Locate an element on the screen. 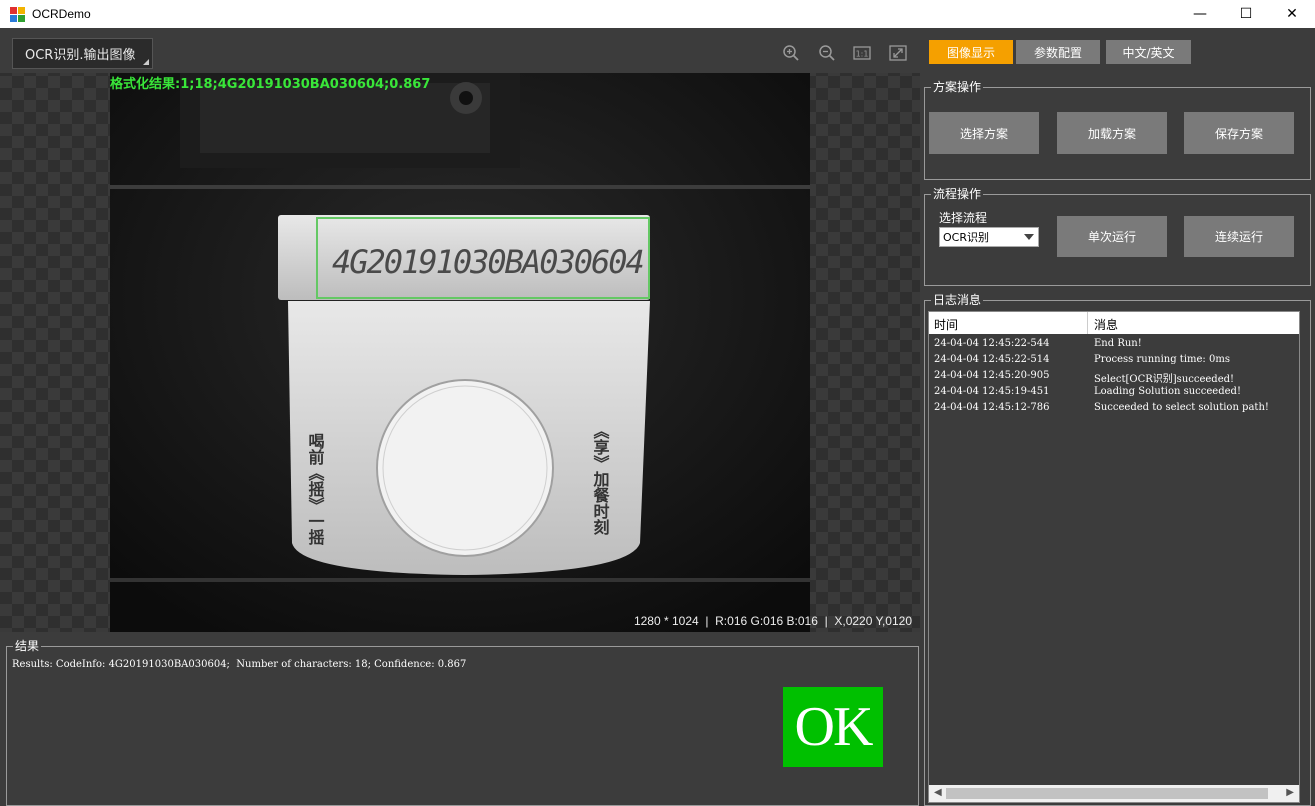 The width and height of the screenshot is (1315, 806). printed-ocr-code: 4G20191030BA030604 is located at coordinates (487, 262).